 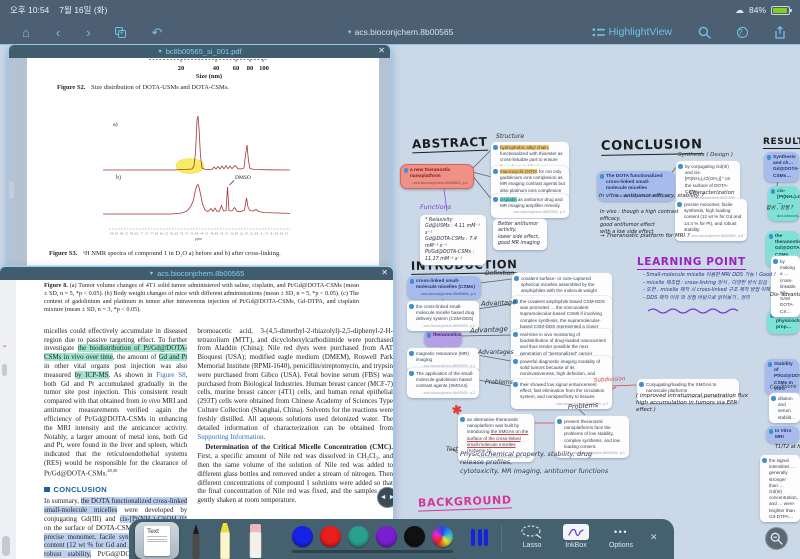 What do you see at coordinates (11, 190) in the screenshot?
I see `window-side-handle` at bounding box center [11, 190].